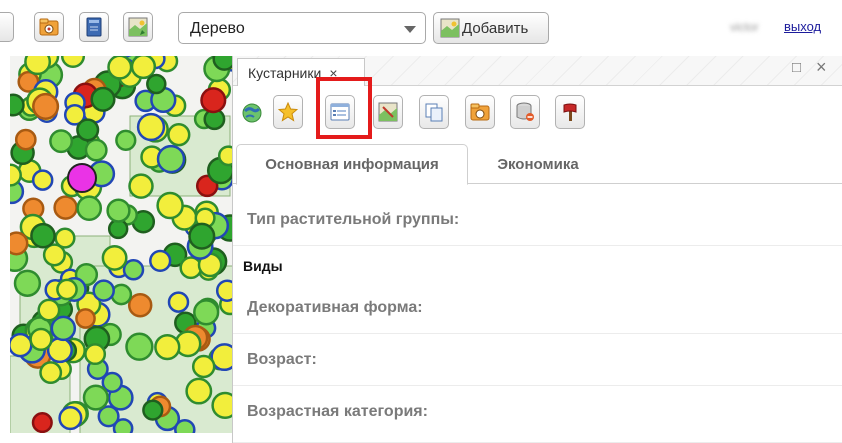 Image resolution: width=842 pixels, height=443 pixels. I want to click on map-layer-button, so click(138, 27).